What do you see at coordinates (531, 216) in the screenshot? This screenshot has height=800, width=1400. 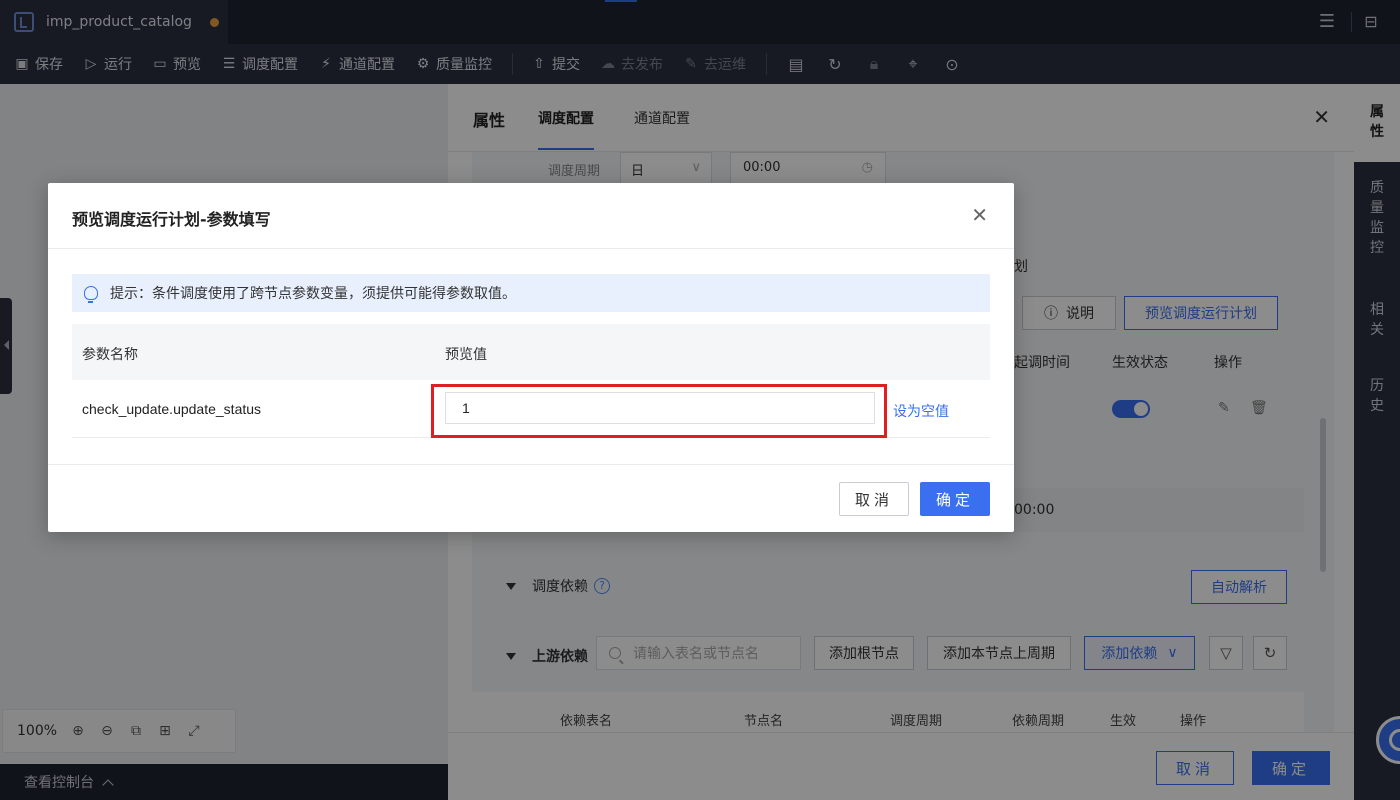 I see `dialog-header: 预览调度运行计划-参数填写 ✕` at bounding box center [531, 216].